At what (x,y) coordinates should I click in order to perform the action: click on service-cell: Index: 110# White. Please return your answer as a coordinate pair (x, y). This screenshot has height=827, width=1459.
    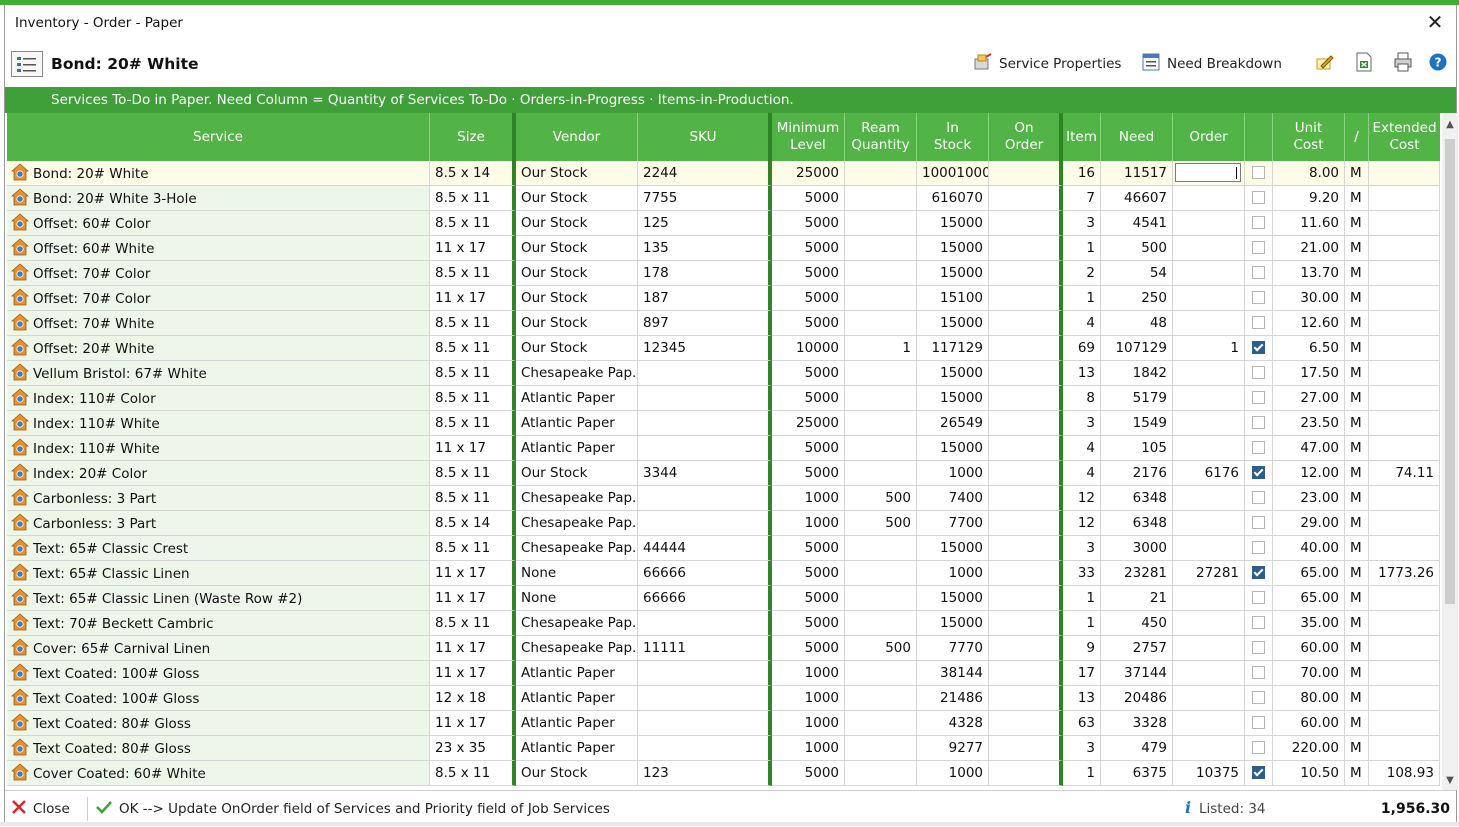
    Looking at the image, I should click on (218, 423).